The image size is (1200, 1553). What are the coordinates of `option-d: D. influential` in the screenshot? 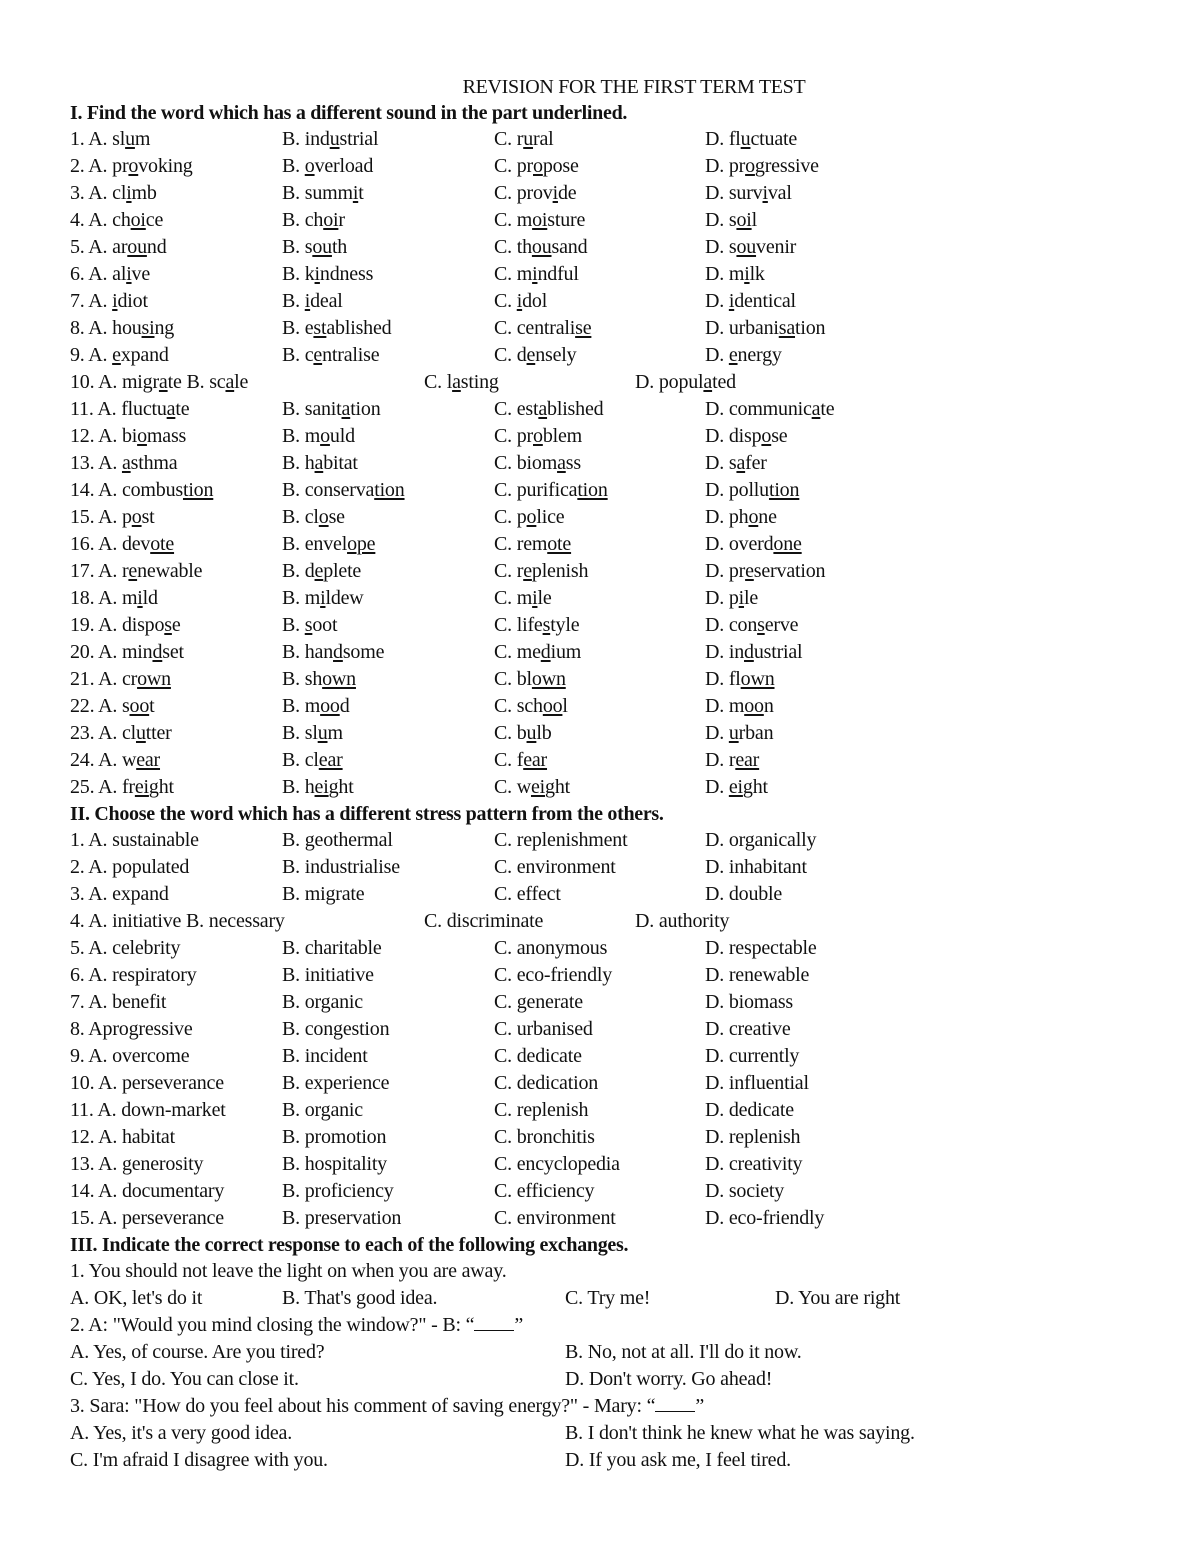 It's located at (757, 1083).